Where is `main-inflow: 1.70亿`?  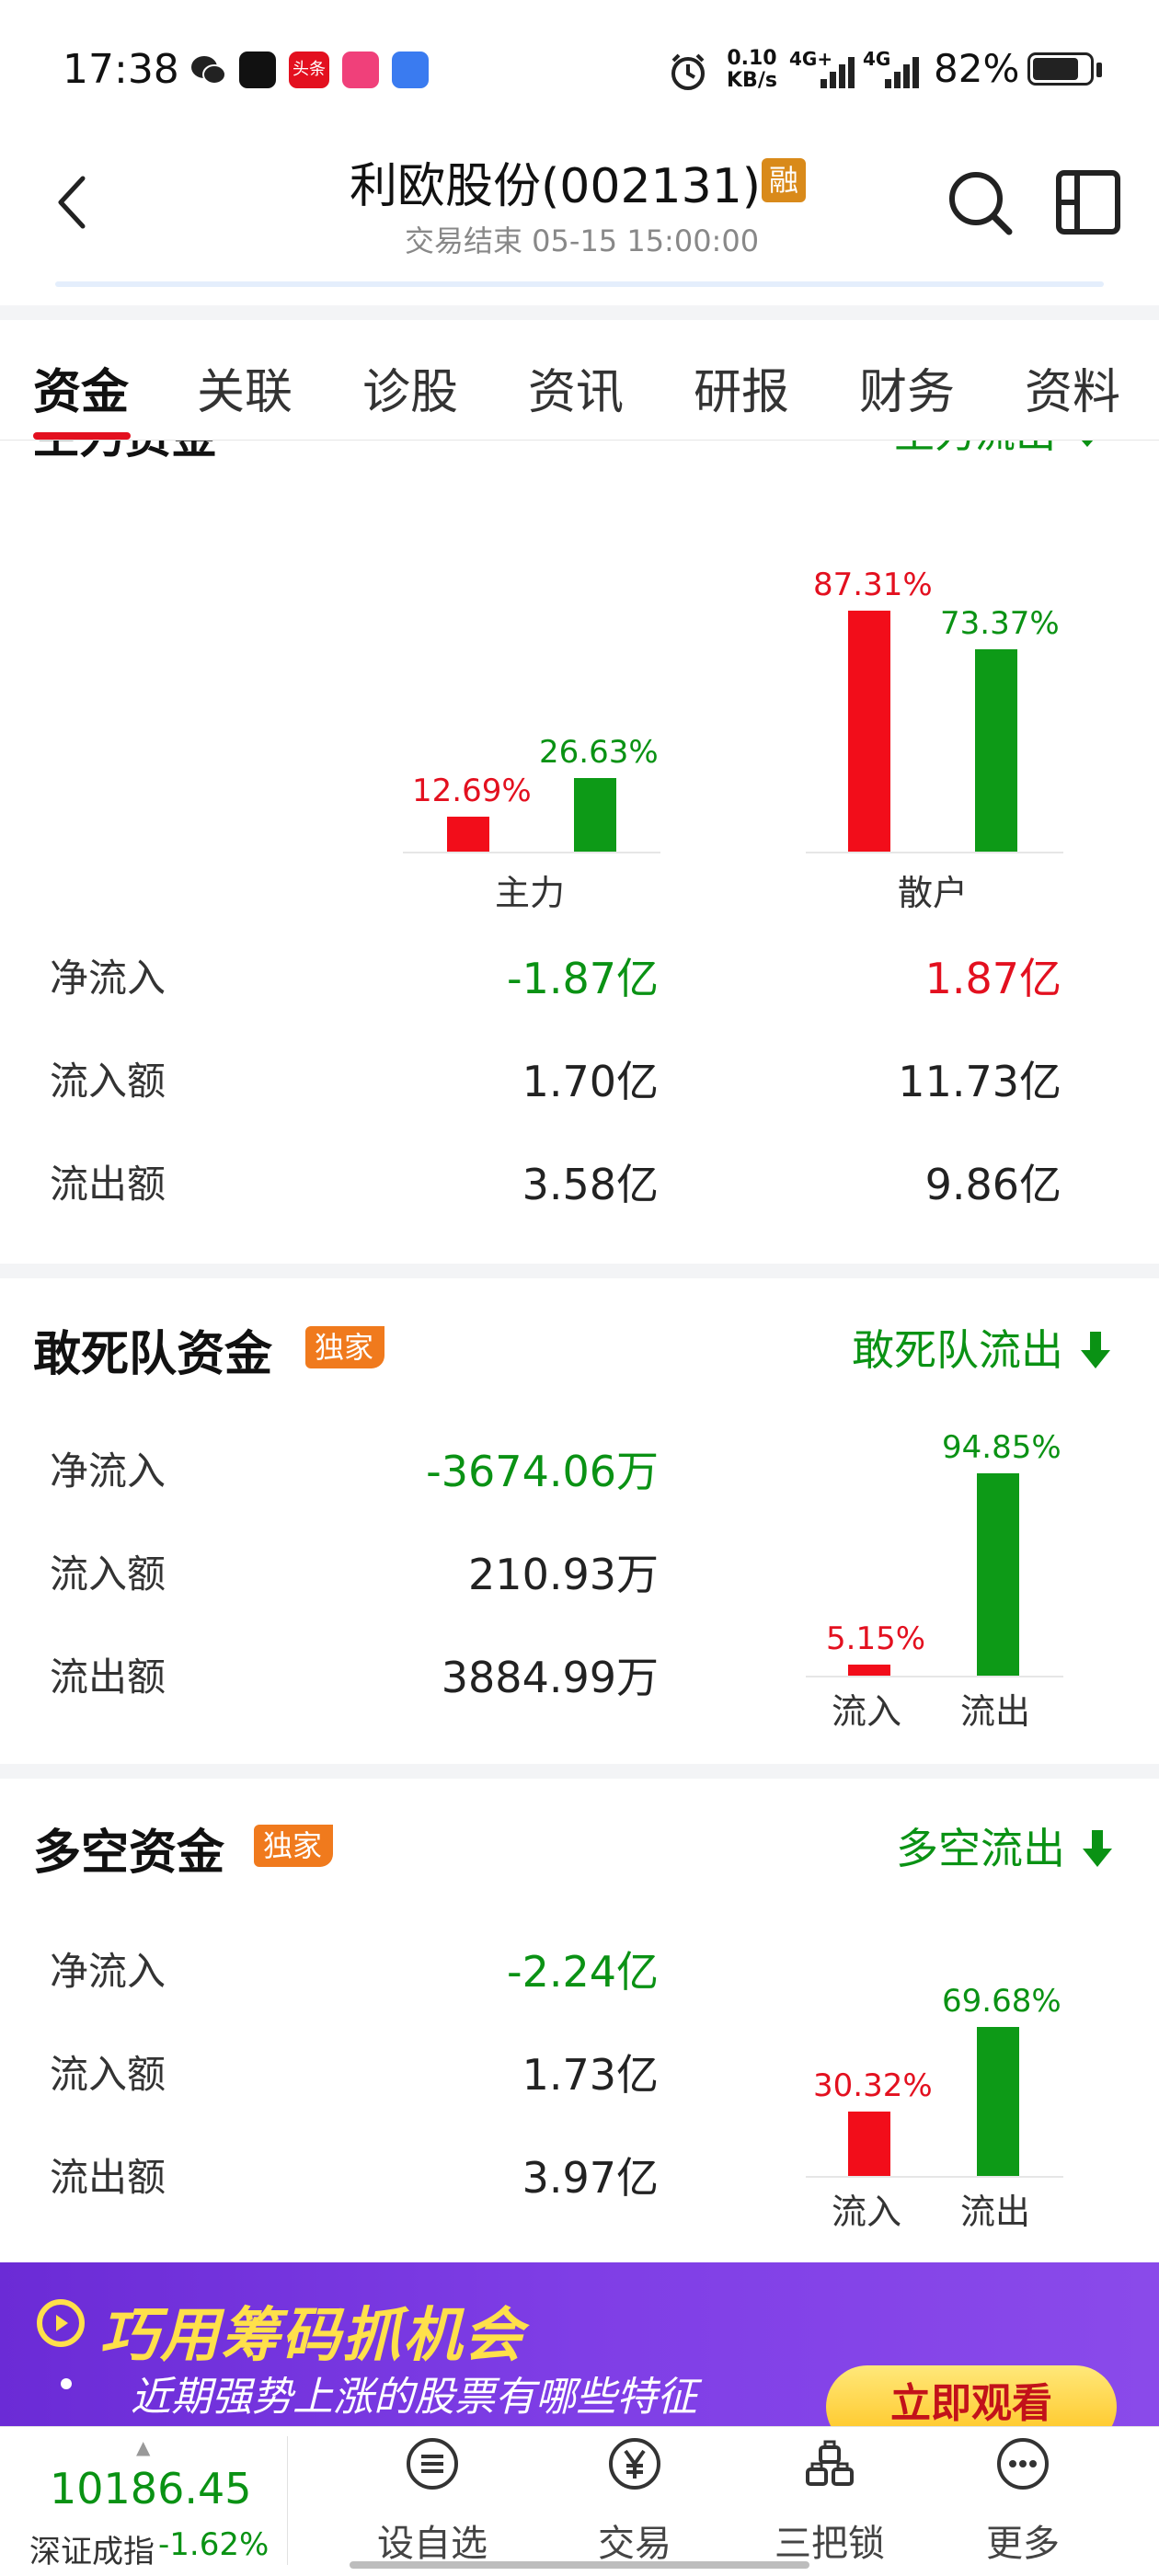 main-inflow: 1.70亿 is located at coordinates (590, 1081).